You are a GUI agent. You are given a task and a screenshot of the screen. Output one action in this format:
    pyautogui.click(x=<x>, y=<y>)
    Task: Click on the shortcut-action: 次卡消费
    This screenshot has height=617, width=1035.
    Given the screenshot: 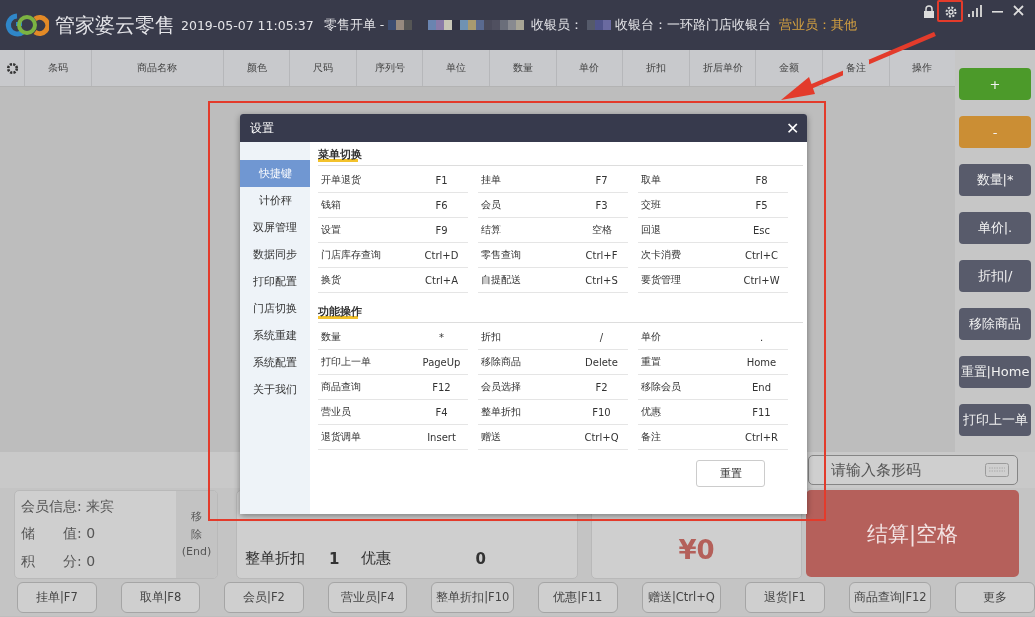 What is the action you would take?
    pyautogui.click(x=661, y=255)
    